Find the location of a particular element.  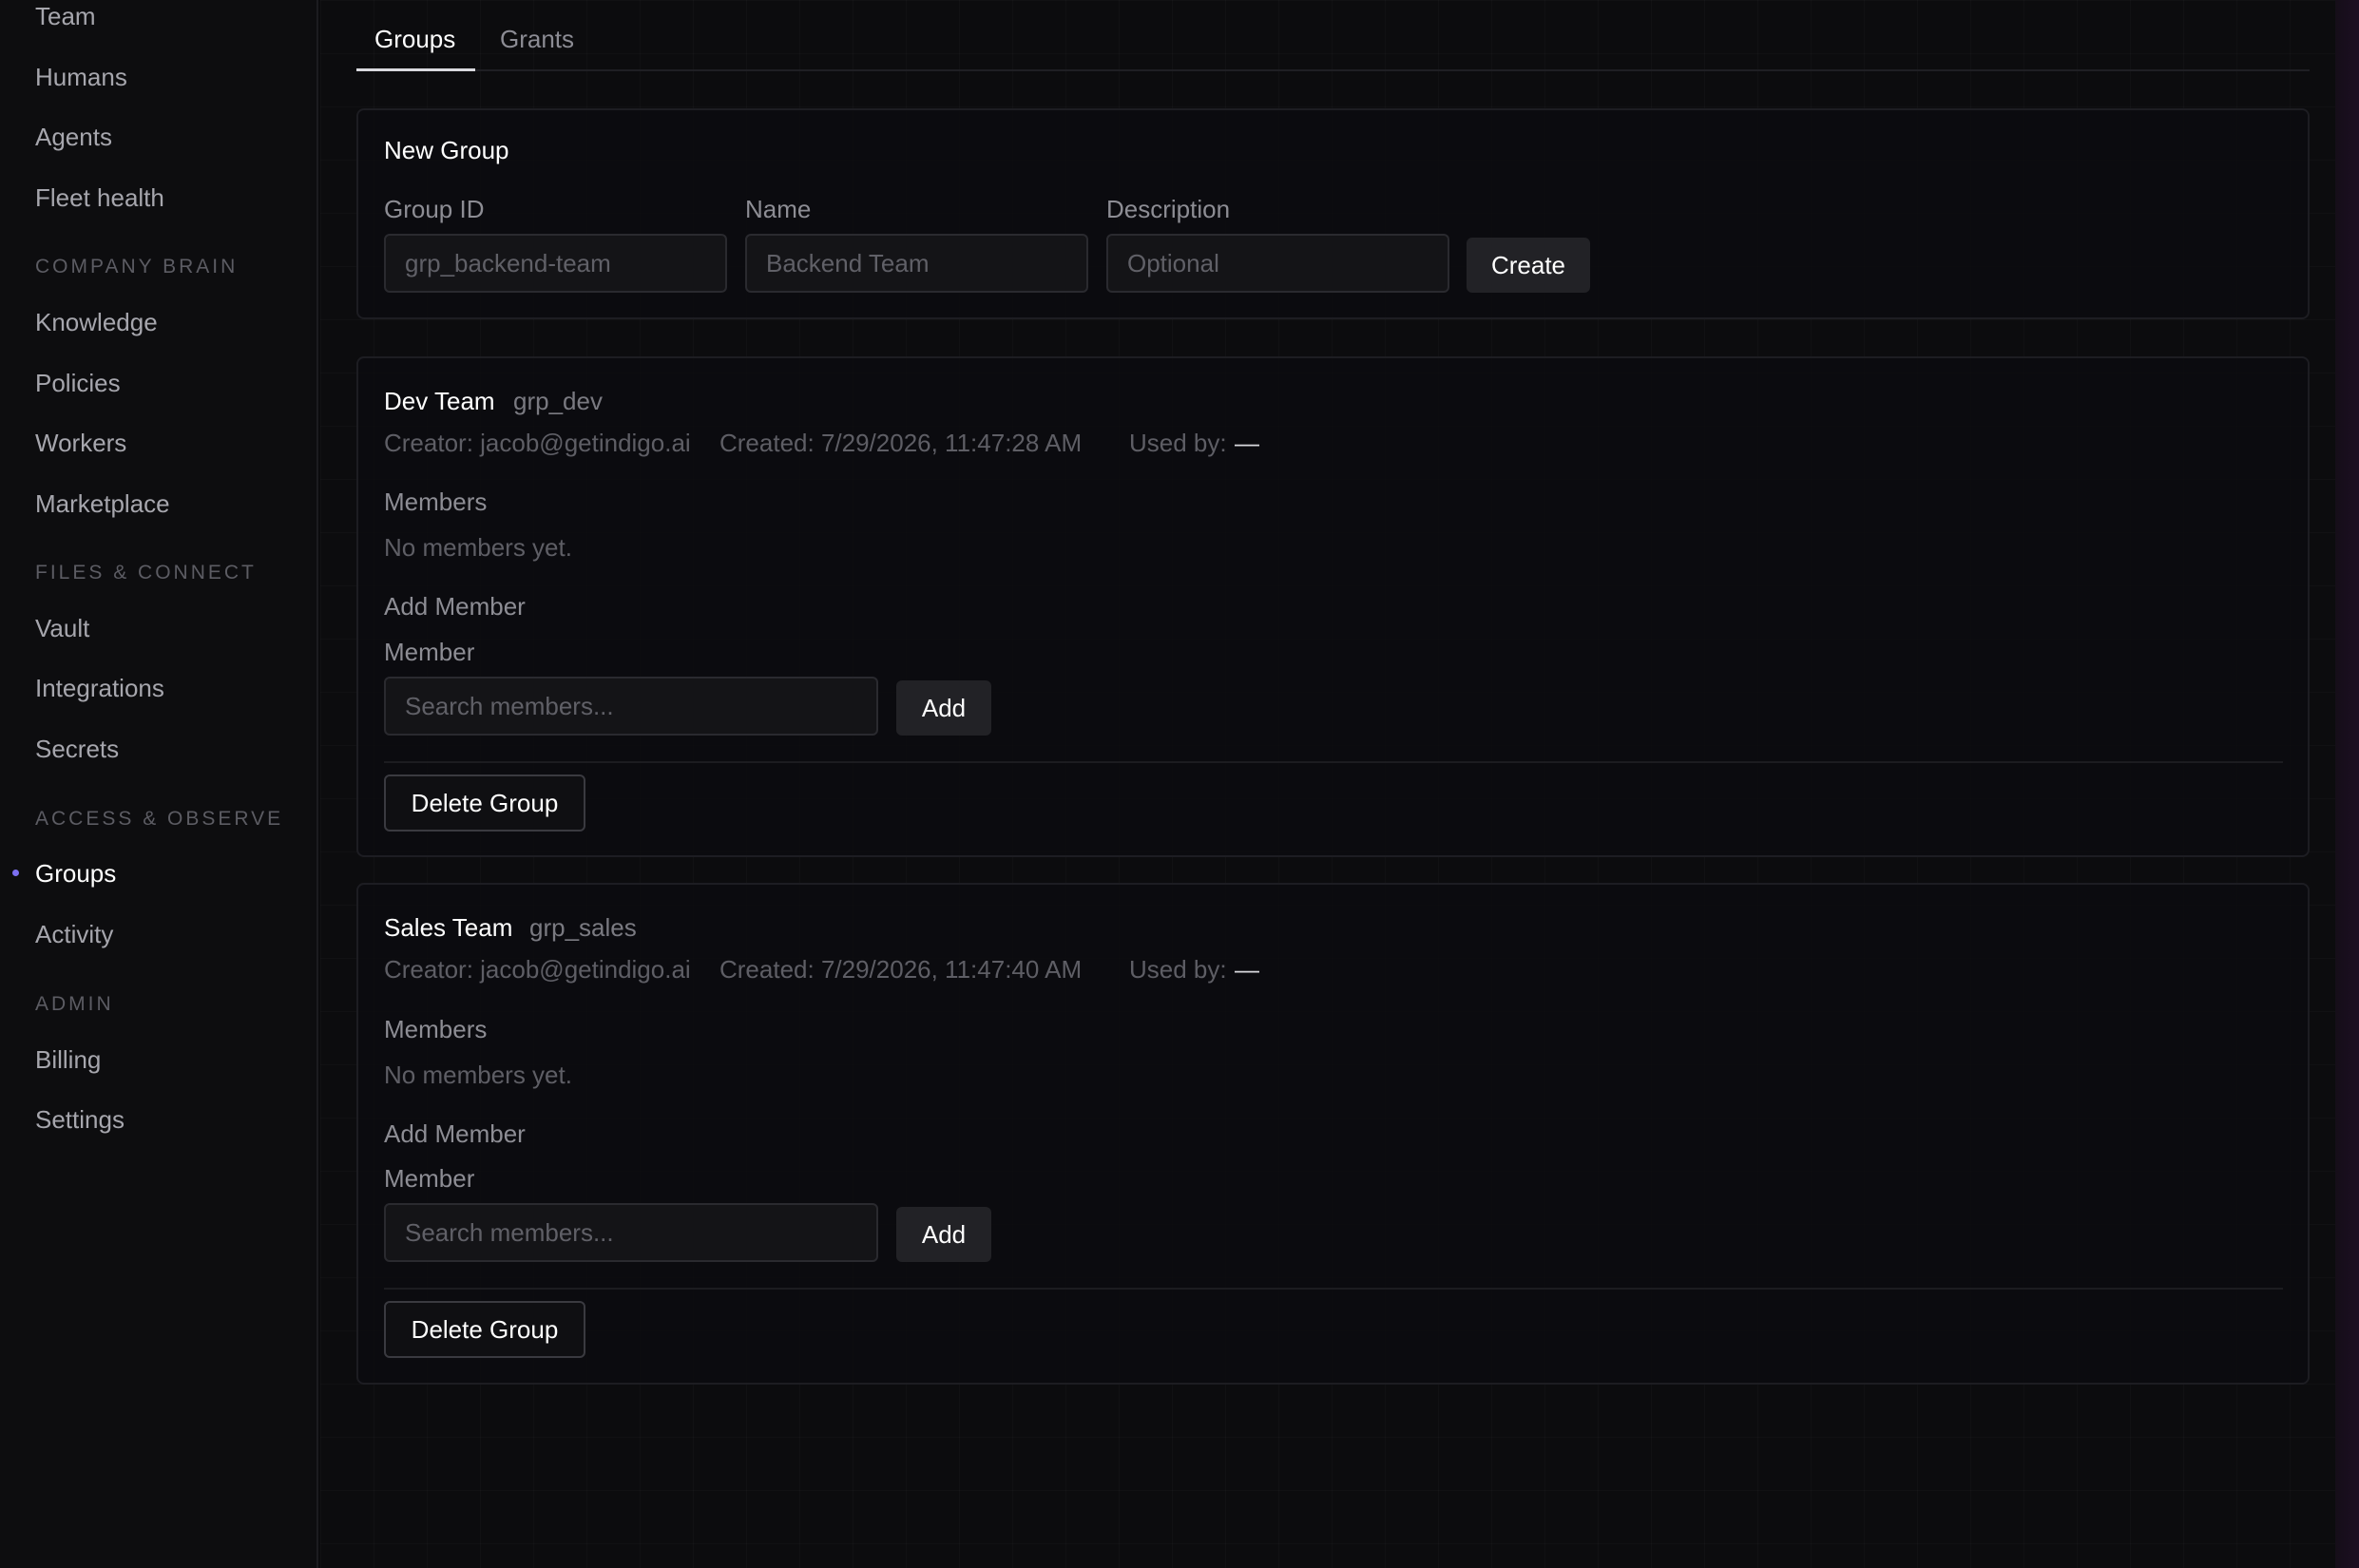

tab-bar: Groups Grants is located at coordinates (1333, 36).